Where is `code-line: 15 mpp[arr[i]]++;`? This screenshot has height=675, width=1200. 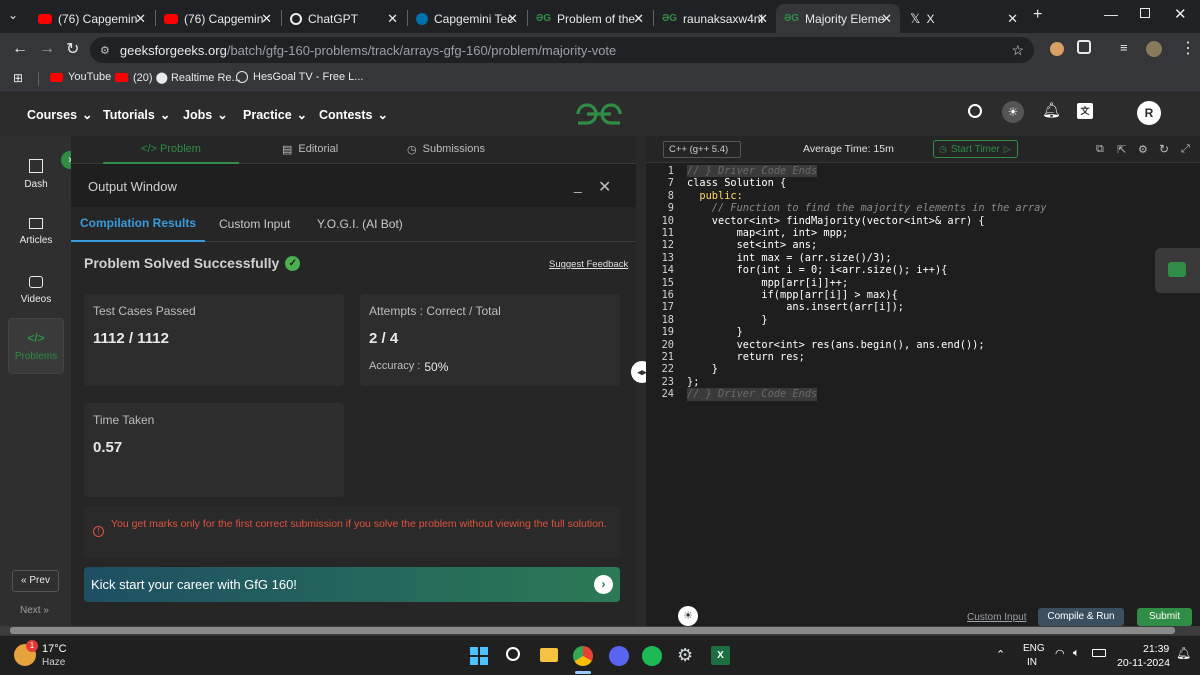
code-line: 15 mpp[arr[i]]++; is located at coordinates (923, 283).